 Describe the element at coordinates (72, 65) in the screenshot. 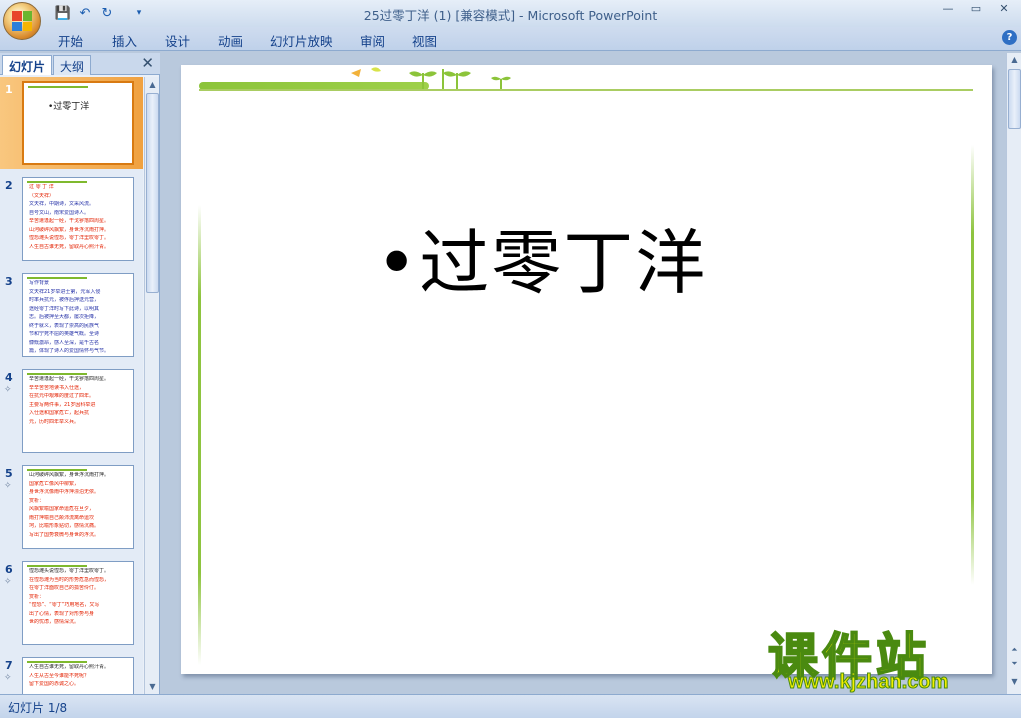

I see `tab-outline: 大纲` at that location.